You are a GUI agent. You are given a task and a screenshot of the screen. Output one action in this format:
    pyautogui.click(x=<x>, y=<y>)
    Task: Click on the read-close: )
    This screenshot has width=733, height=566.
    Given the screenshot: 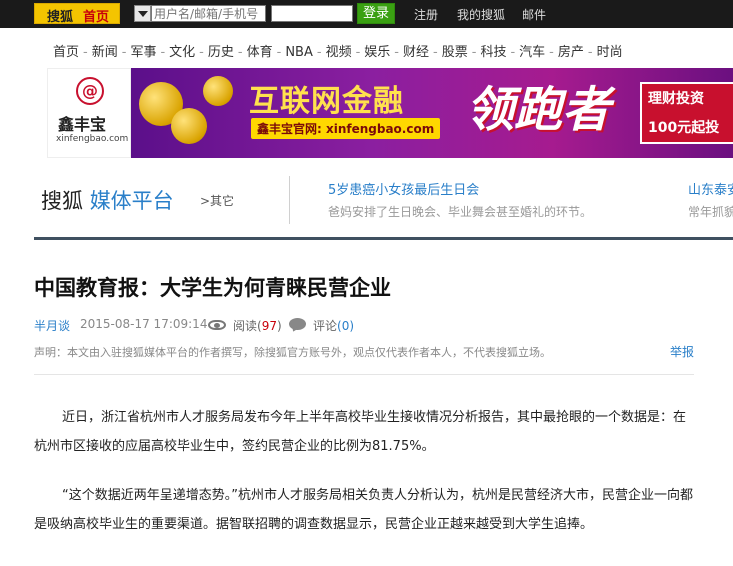 What is the action you would take?
    pyautogui.click(x=279, y=326)
    